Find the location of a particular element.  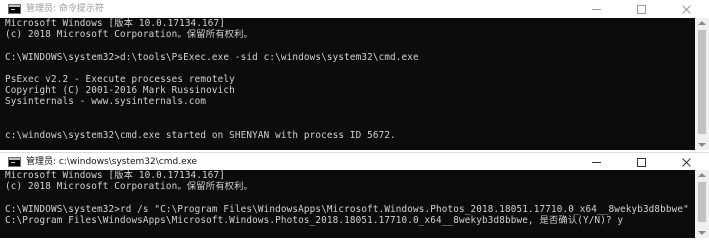

console-line: Sysinternals - www.sysinternals.com is located at coordinates (106, 102).